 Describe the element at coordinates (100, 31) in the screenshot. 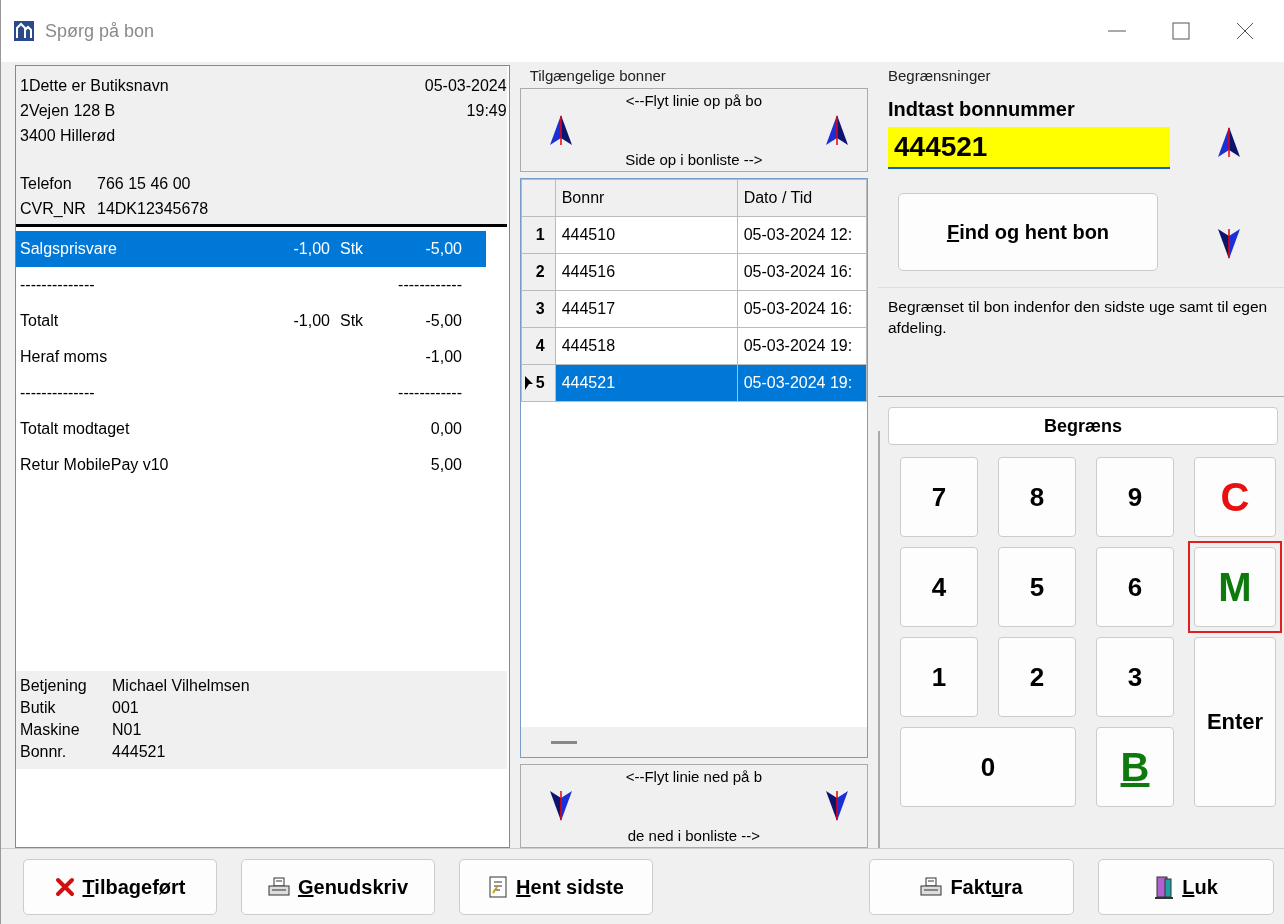

I see `window-title: Spørg på bon` at that location.